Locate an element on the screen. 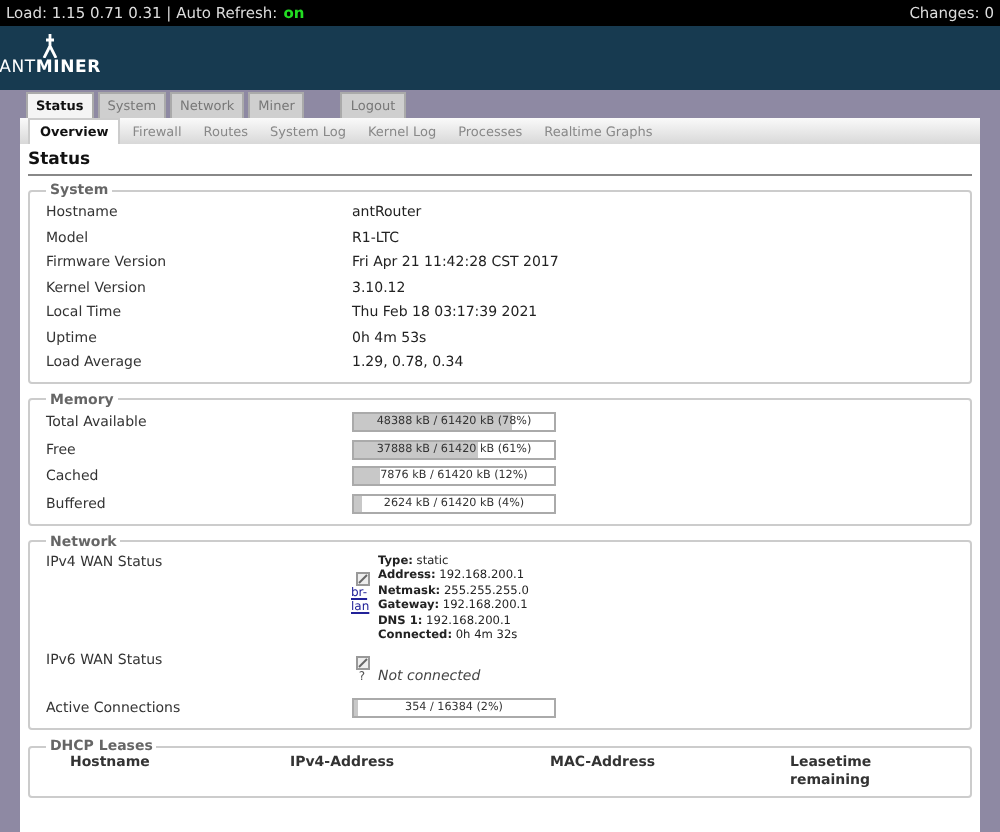  page-title: Status is located at coordinates (500, 163).